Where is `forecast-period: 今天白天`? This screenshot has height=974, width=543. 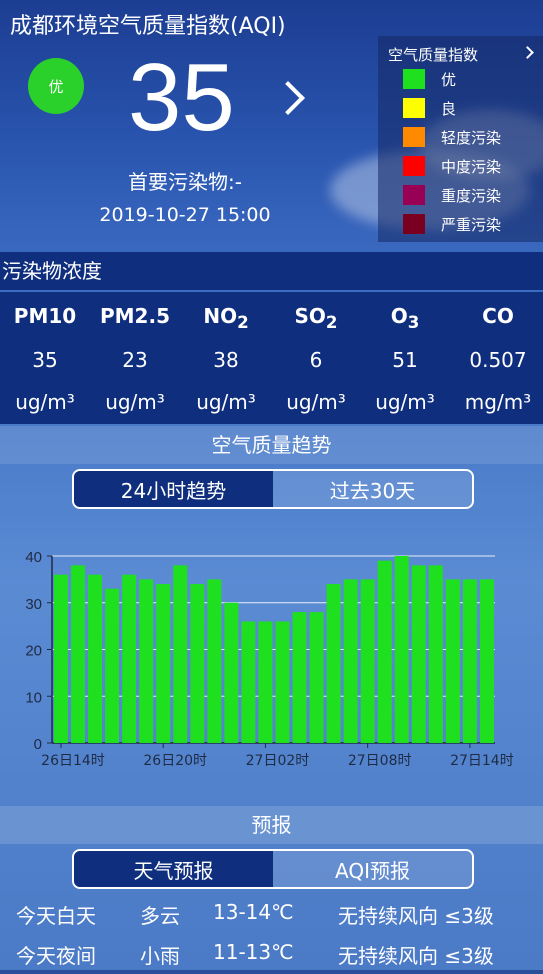 forecast-period: 今天白天 is located at coordinates (56, 916).